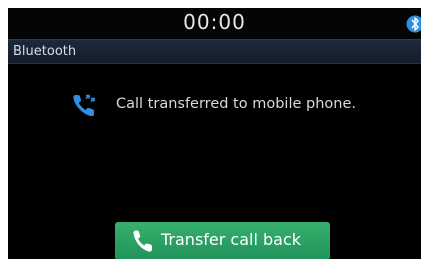  I want to click on transfer-call-back-label: Transfer call back, so click(231, 239).